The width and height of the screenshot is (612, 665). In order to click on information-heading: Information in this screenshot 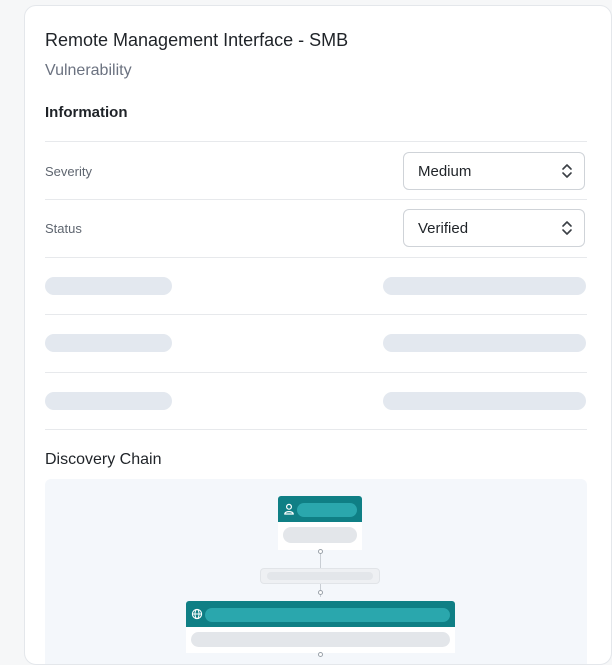, I will do `click(86, 112)`.